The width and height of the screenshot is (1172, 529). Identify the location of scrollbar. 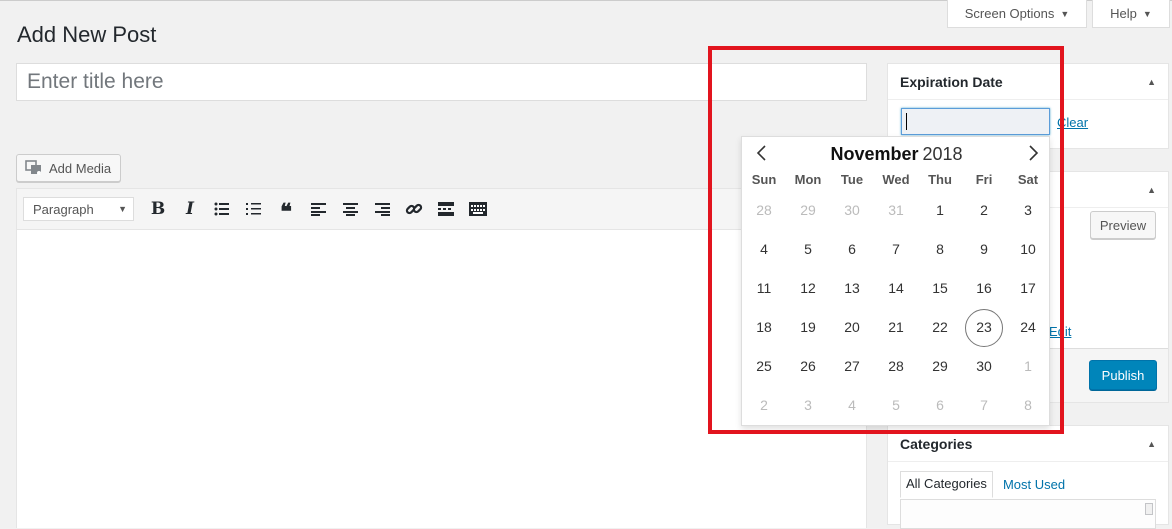
(1149, 509).